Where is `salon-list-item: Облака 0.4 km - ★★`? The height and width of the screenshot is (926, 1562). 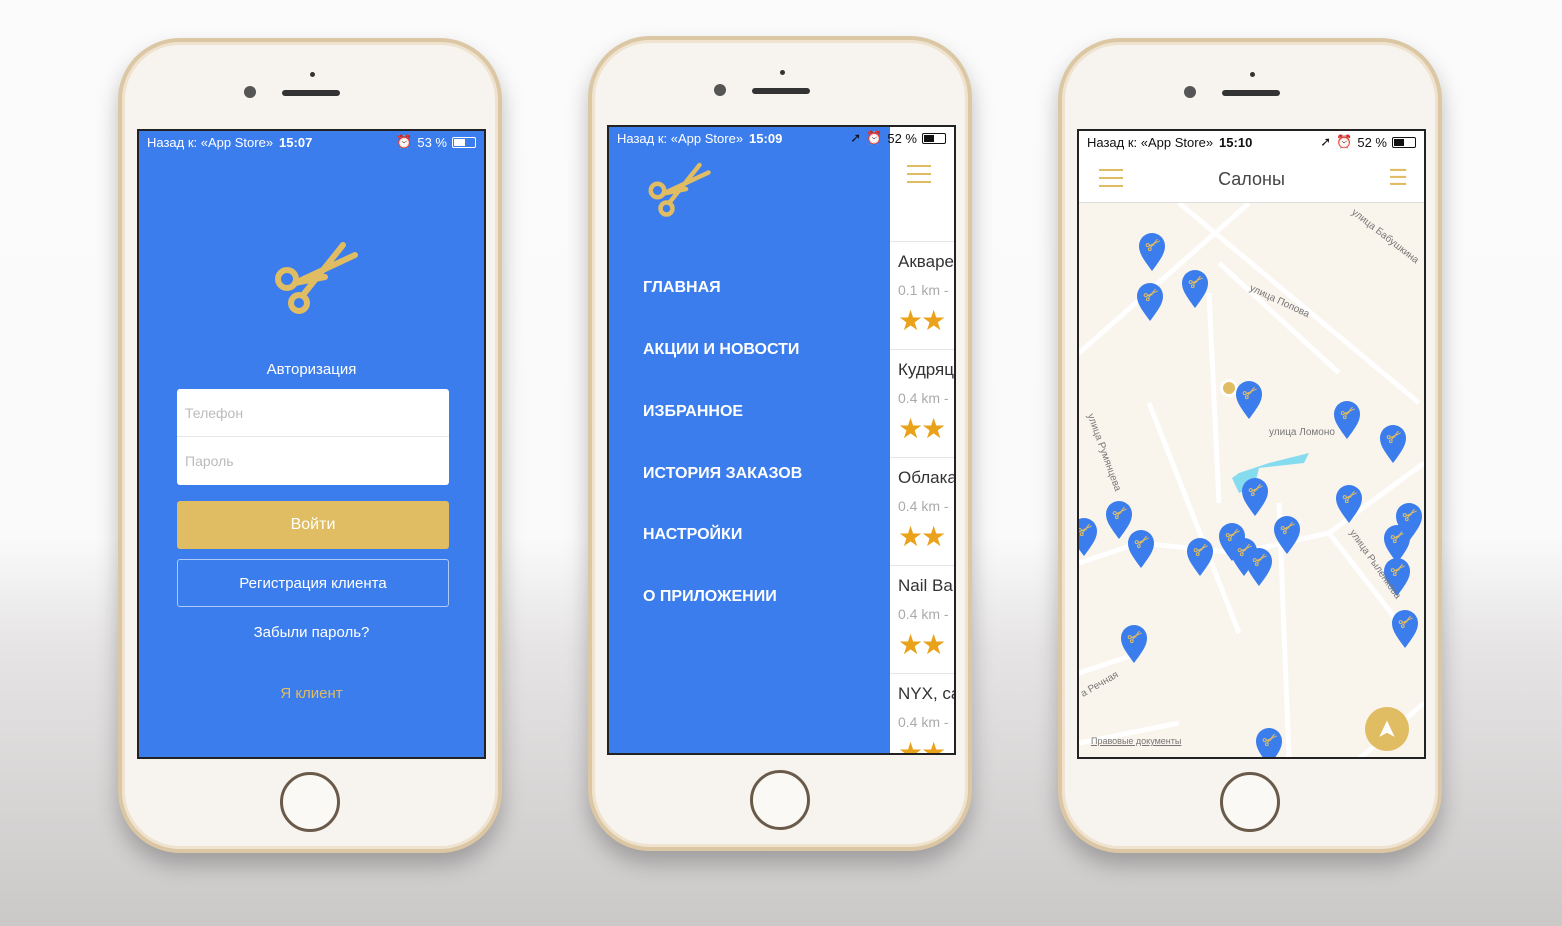
salon-list-item: Облака 0.4 km - ★★ is located at coordinates (922, 512).